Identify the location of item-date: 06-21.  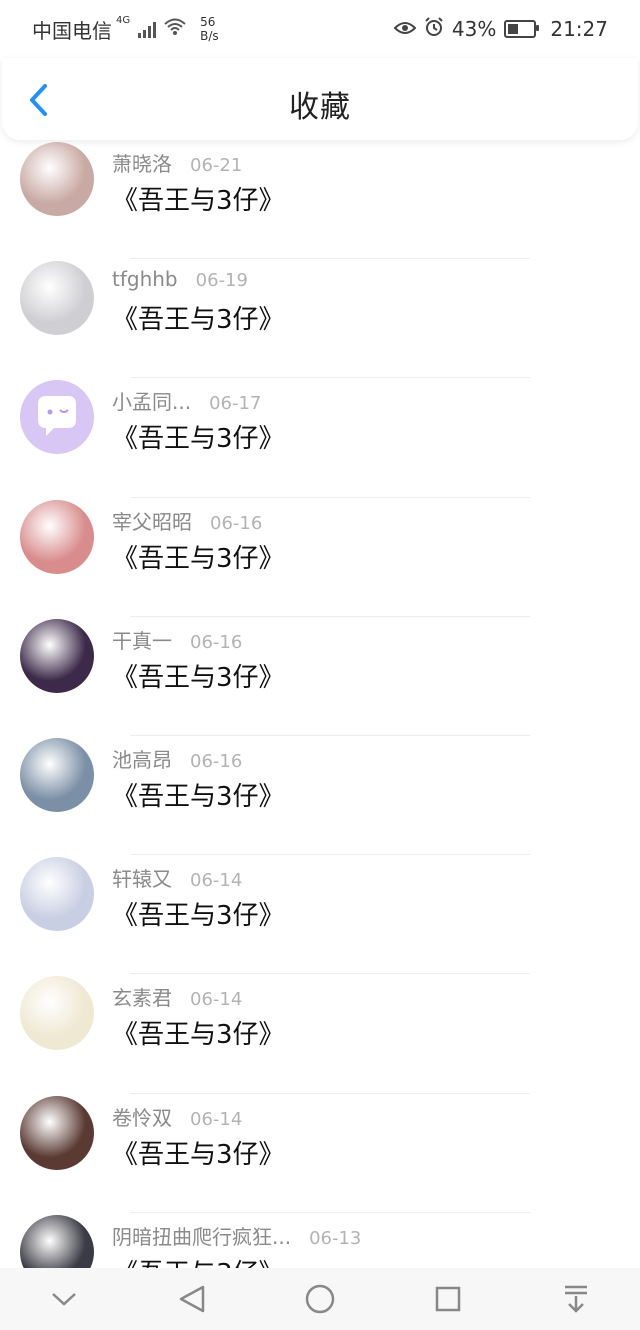
(216, 165).